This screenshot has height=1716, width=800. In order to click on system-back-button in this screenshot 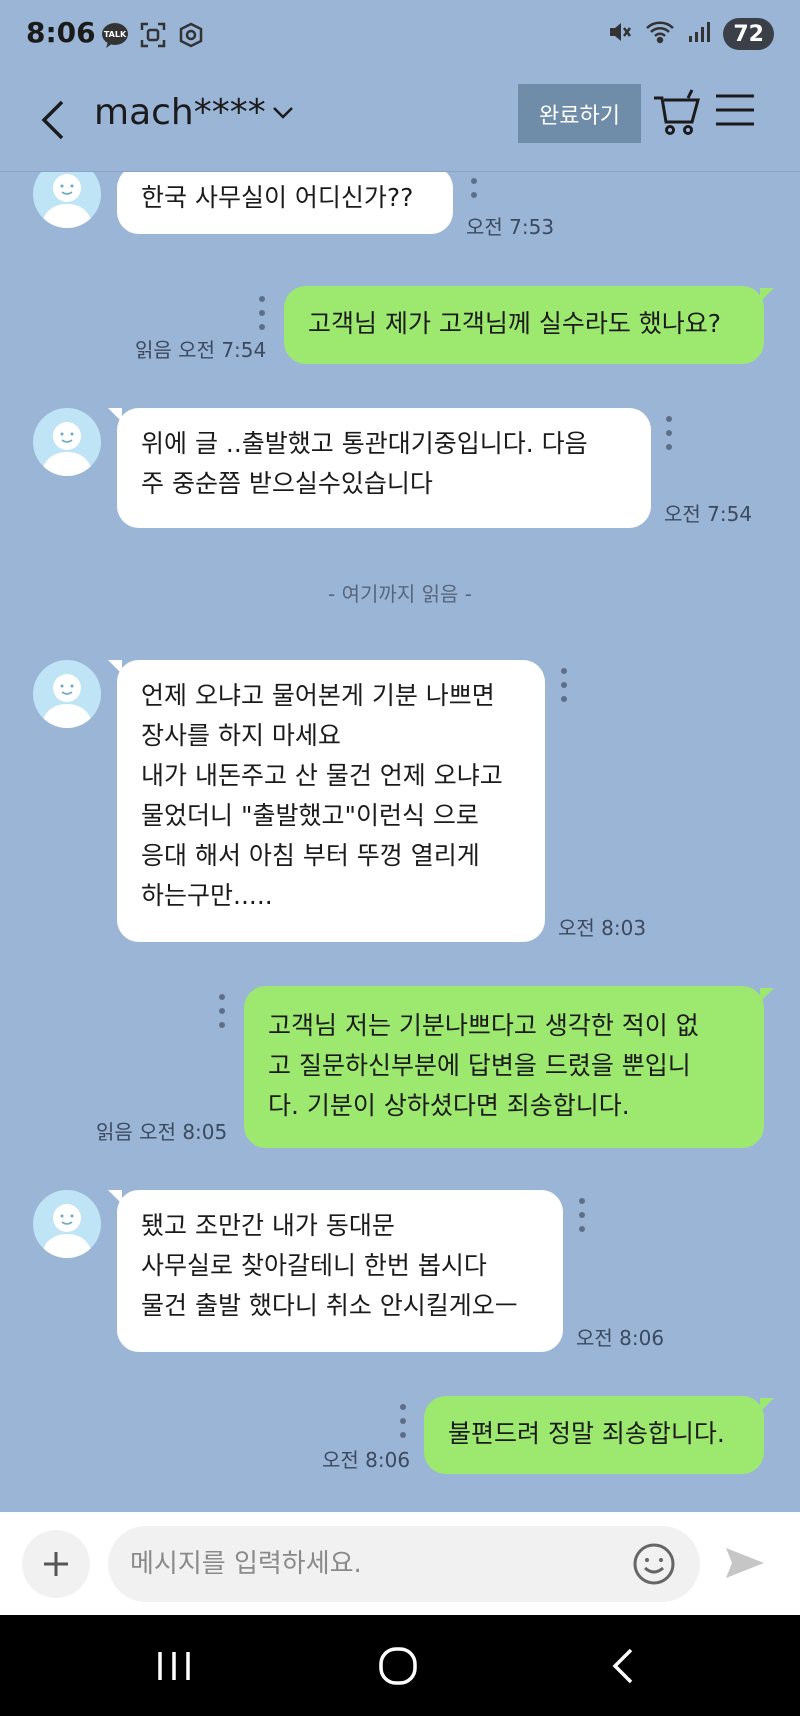, I will do `click(622, 1666)`.